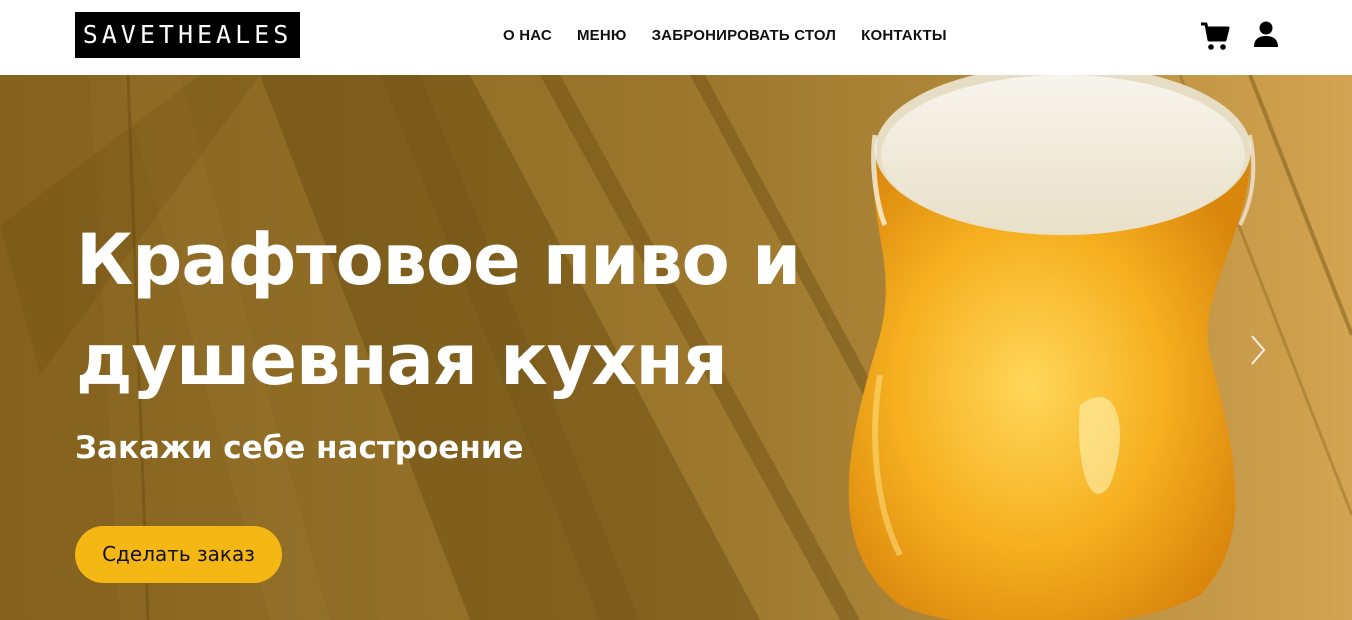 The width and height of the screenshot is (1352, 620). I want to click on cart-icon, so click(1215, 36).